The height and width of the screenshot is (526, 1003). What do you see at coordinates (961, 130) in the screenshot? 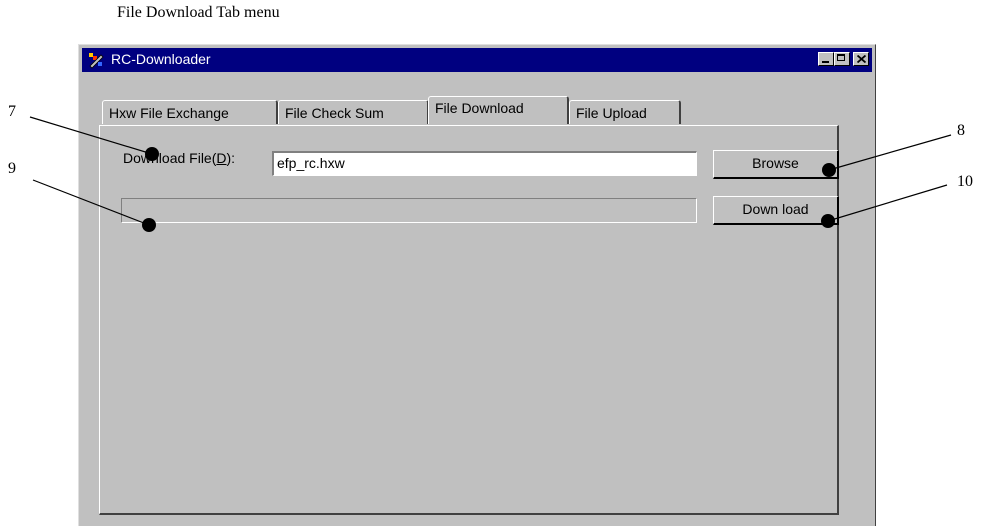
I see `callout-number-8: 8` at bounding box center [961, 130].